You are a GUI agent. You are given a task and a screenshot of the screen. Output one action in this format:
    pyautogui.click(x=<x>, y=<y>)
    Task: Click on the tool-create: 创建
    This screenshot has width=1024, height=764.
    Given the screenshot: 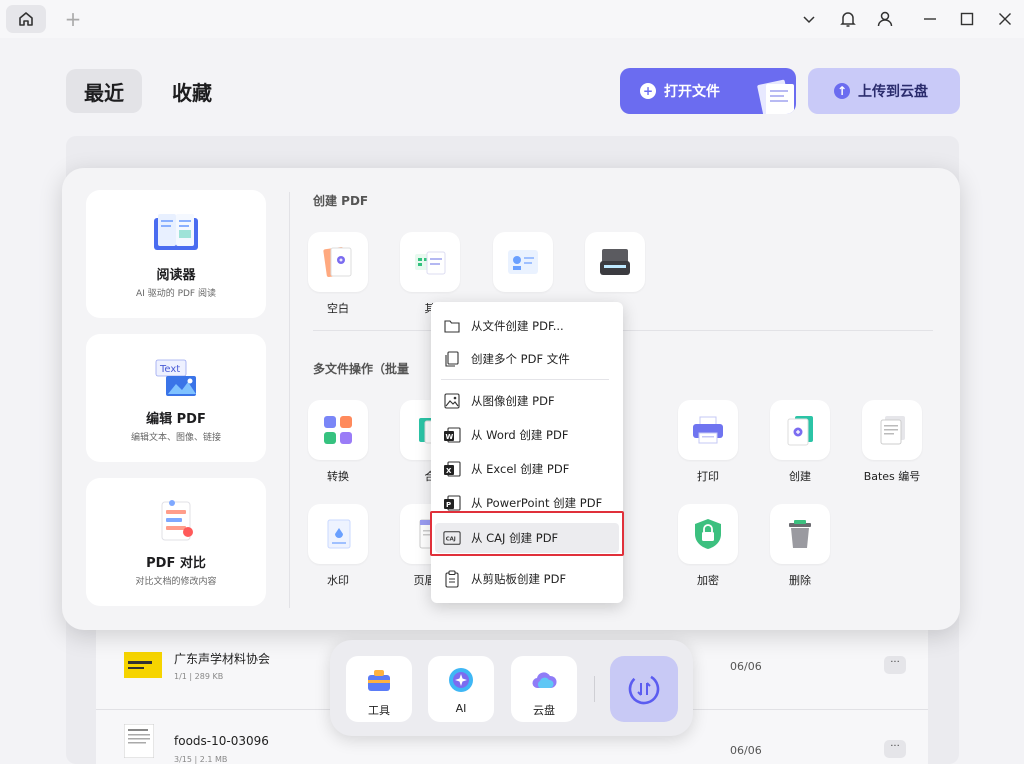 What is the action you would take?
    pyautogui.click(x=800, y=445)
    